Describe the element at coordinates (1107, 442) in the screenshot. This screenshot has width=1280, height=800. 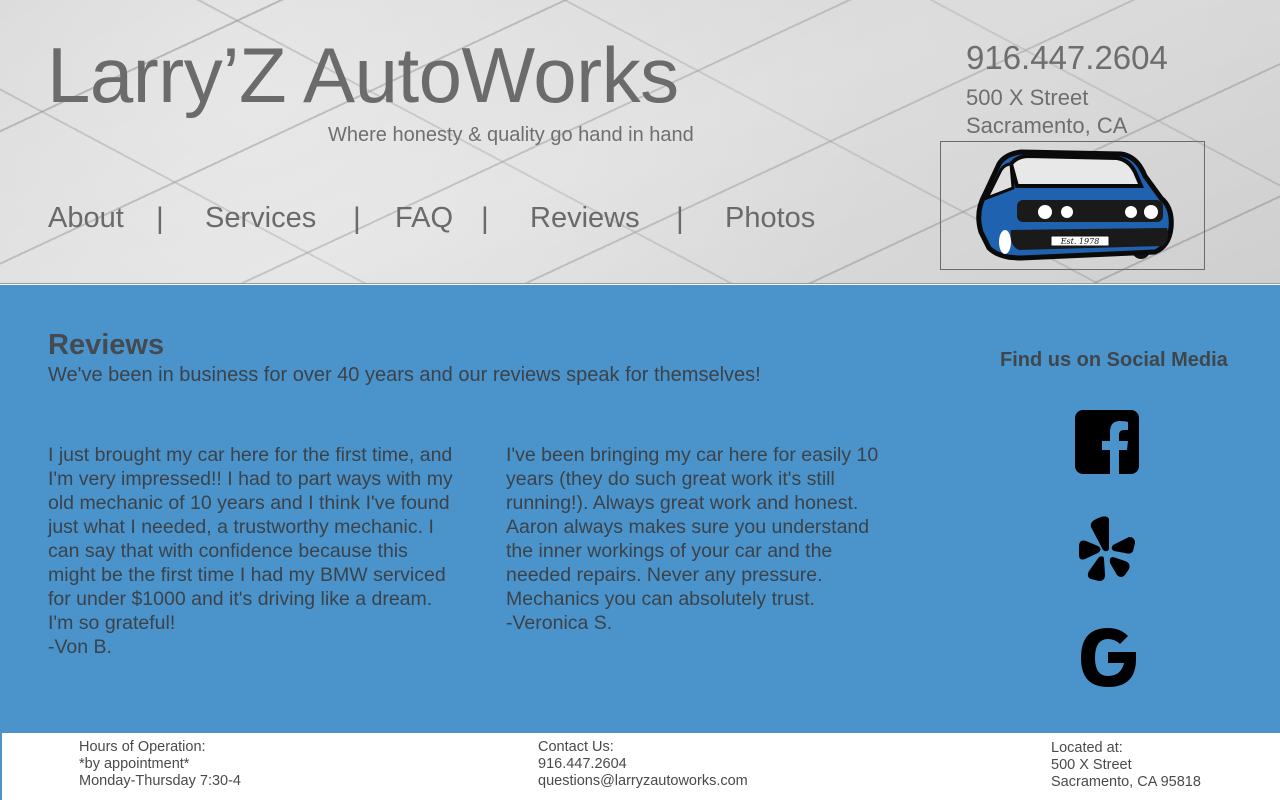
I see `facebook-icon` at that location.